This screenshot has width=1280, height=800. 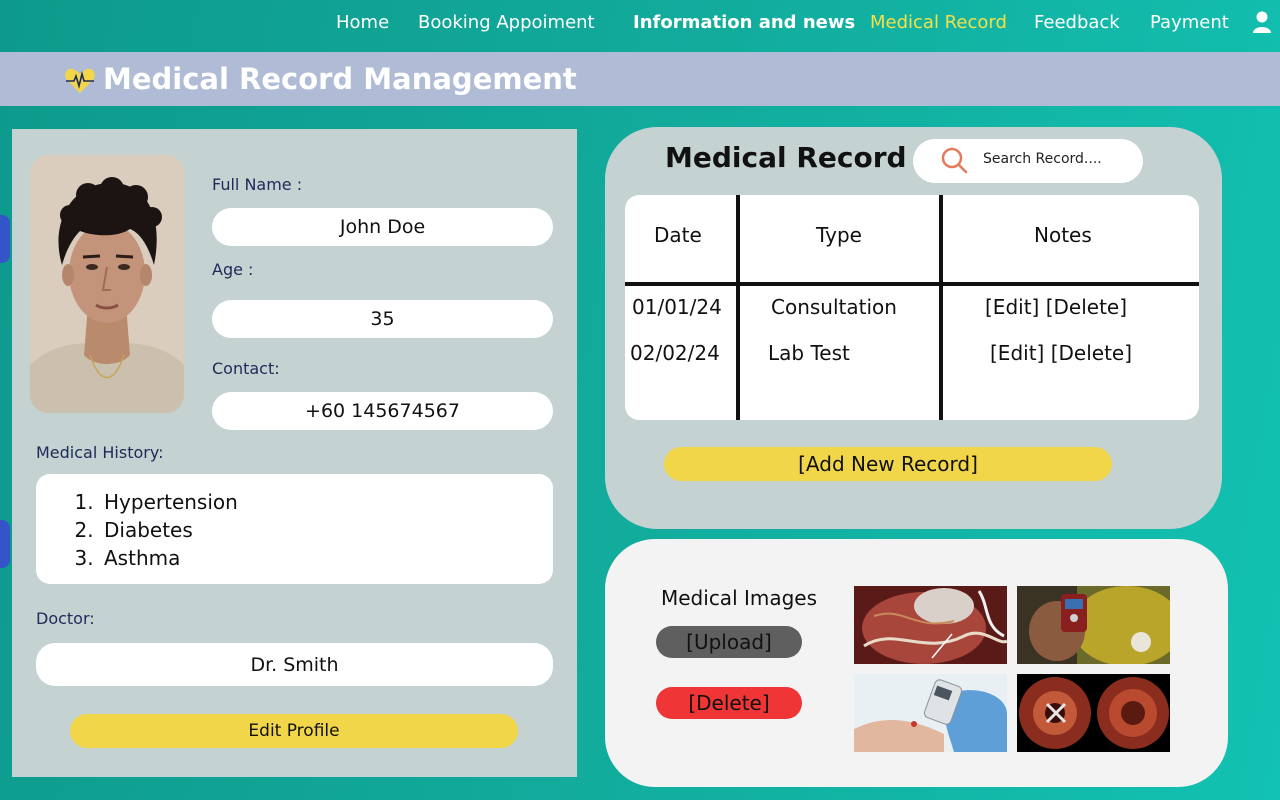 I want to click on medical-record-title: Medical Record, so click(x=786, y=157).